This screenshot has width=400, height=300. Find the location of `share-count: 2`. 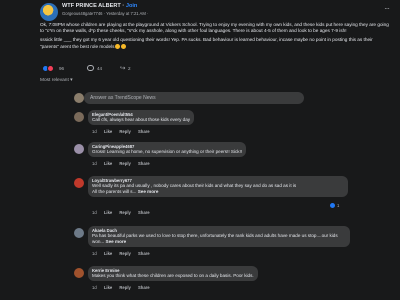

share-count: 2 is located at coordinates (129, 68).